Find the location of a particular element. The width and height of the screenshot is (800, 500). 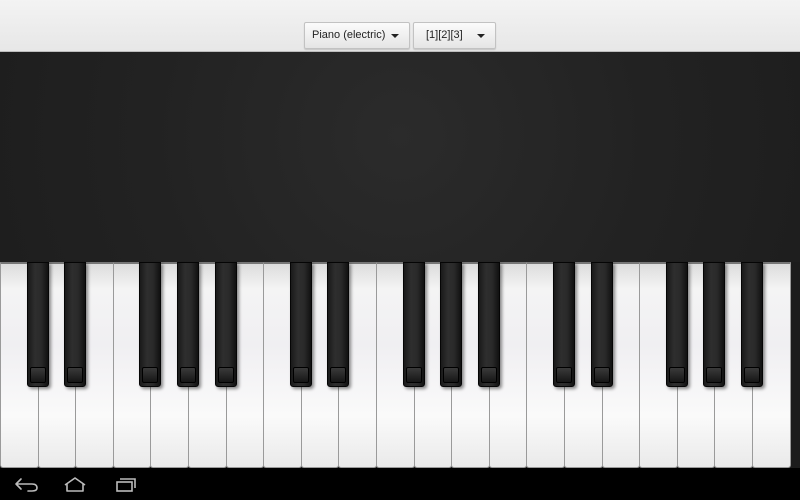

instrument-dropdown-label: Piano (electric) is located at coordinates (349, 35).